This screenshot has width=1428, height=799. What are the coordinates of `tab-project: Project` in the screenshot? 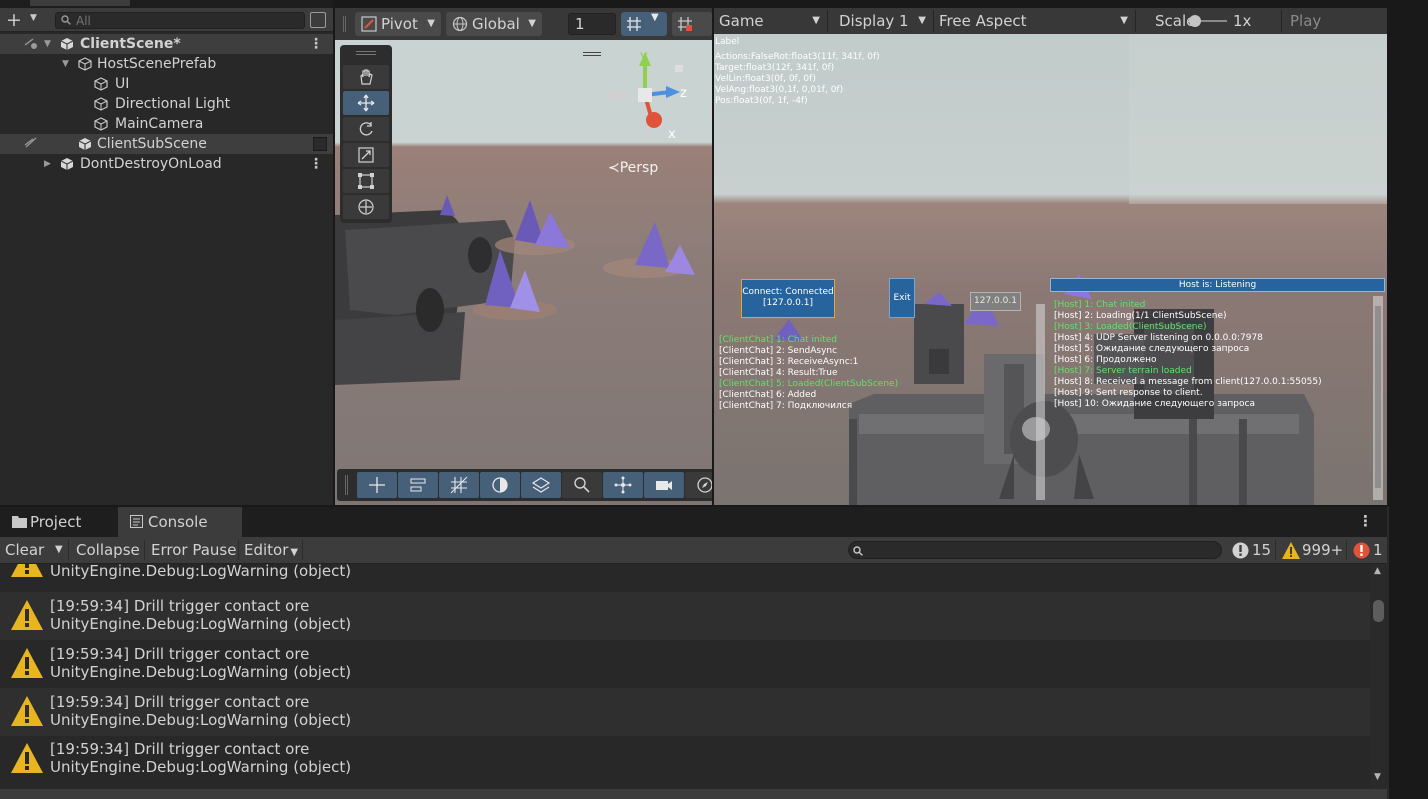 It's located at (57, 522).